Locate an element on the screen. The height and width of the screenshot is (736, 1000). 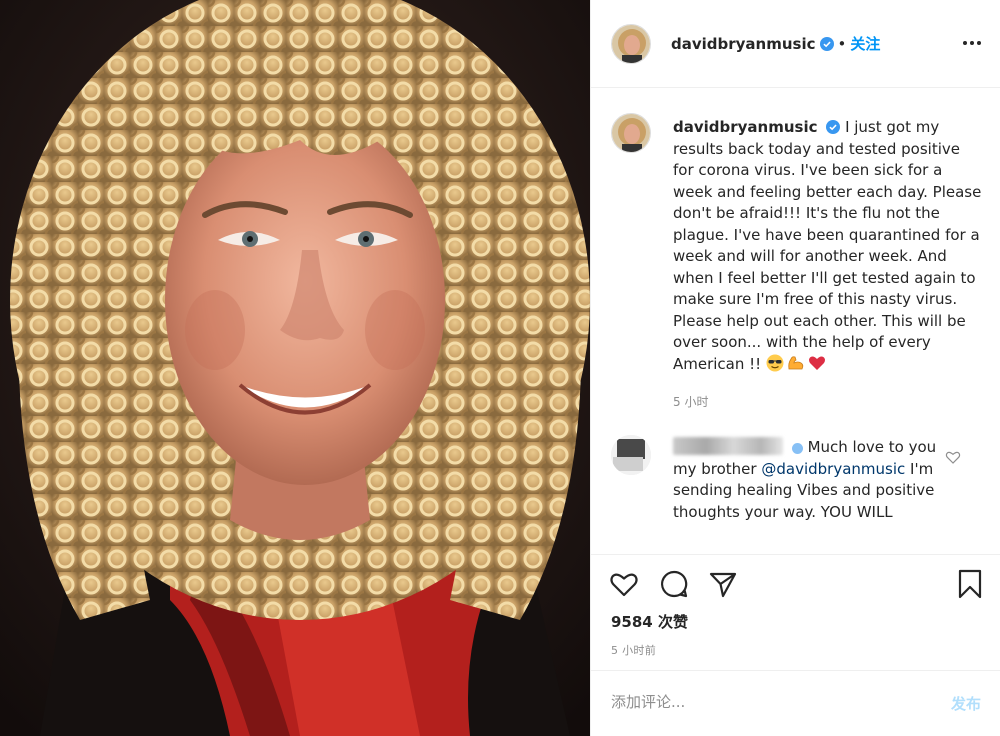
flexed-bicep-emoji-icon is located at coordinates (796, 362).